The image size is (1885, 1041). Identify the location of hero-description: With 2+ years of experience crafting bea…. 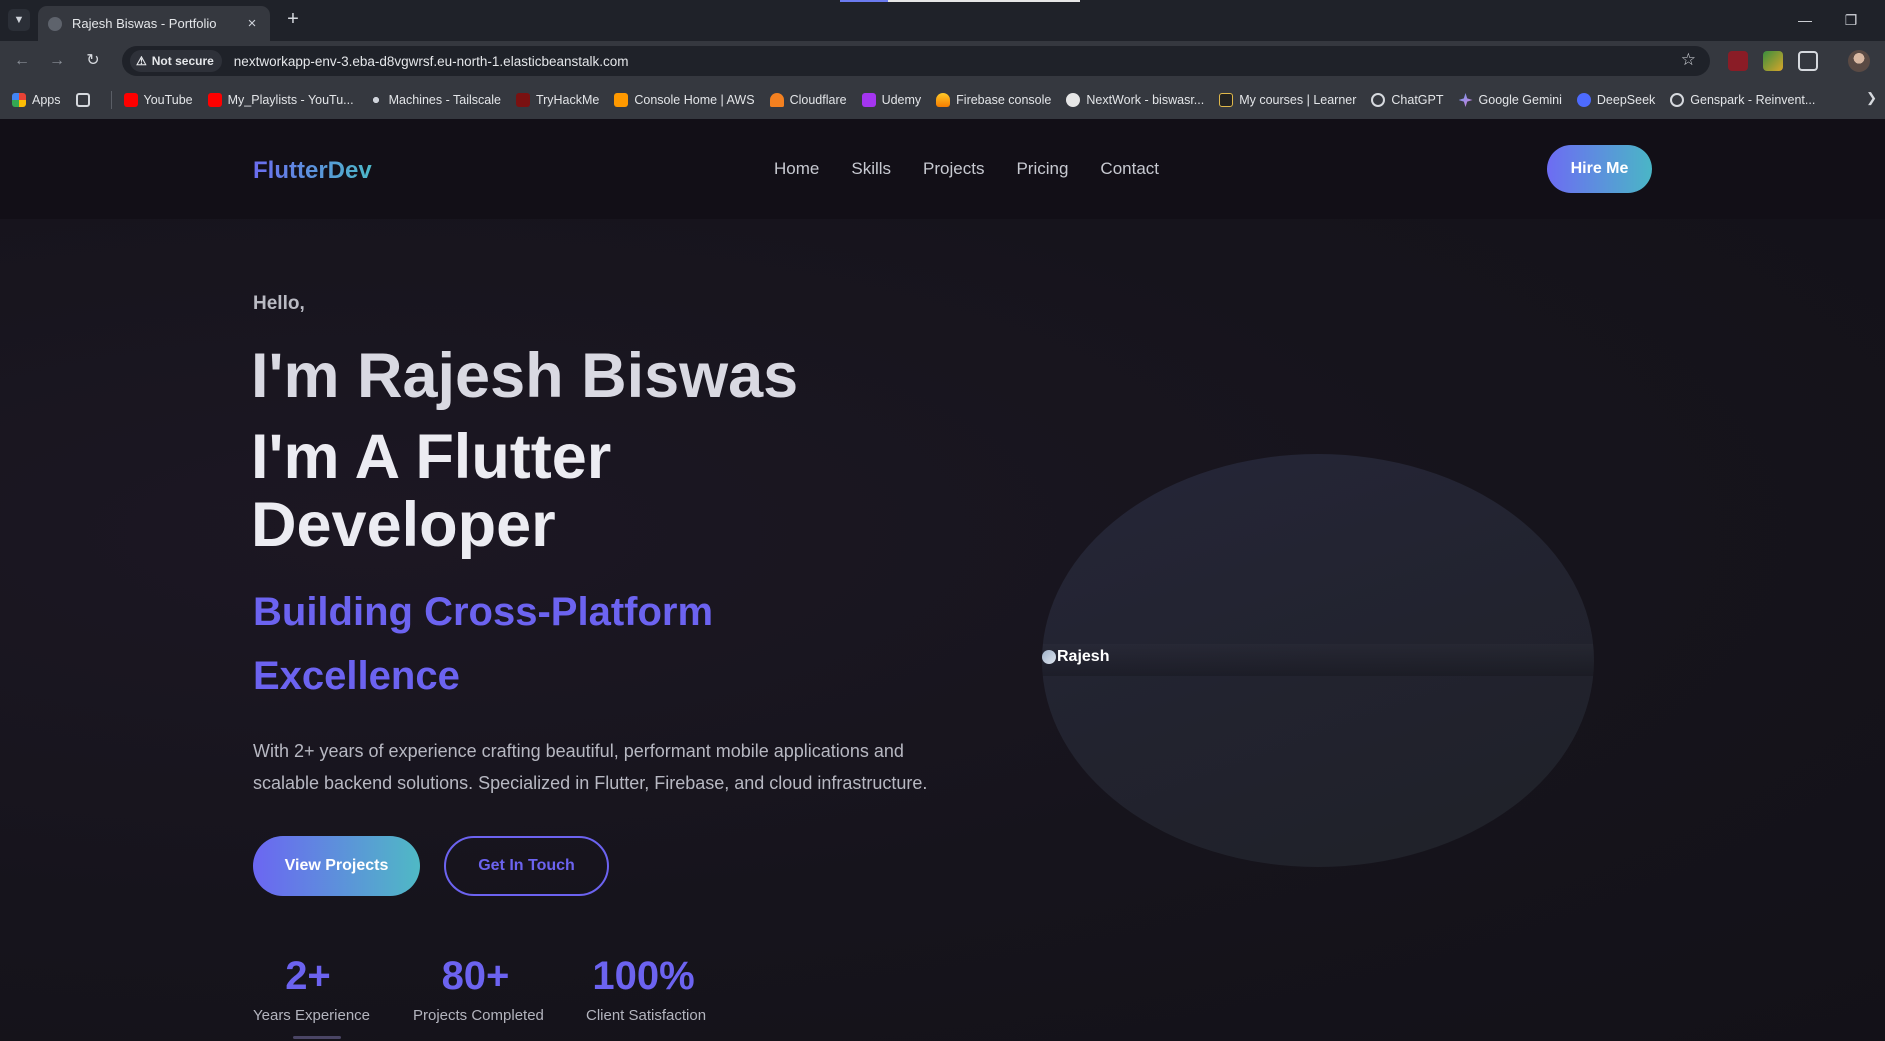
(590, 767).